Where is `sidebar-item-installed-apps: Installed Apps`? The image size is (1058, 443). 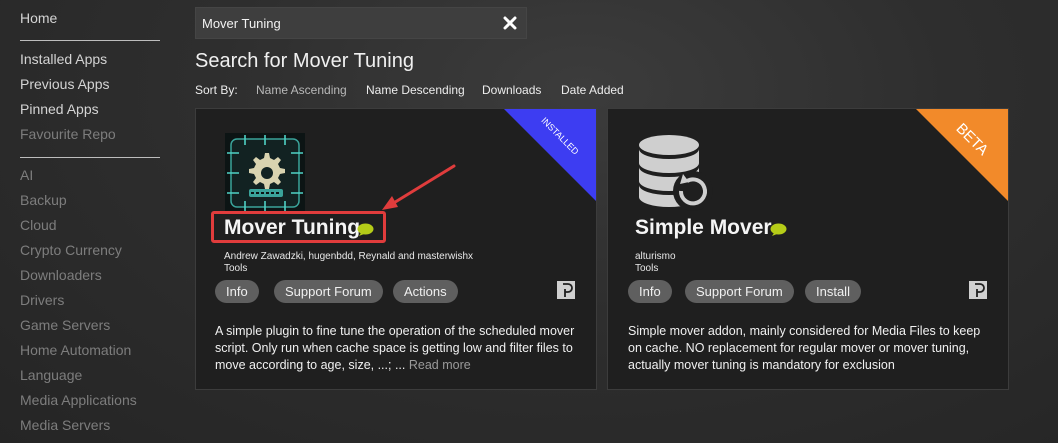
sidebar-item-installed-apps: Installed Apps is located at coordinates (63, 59).